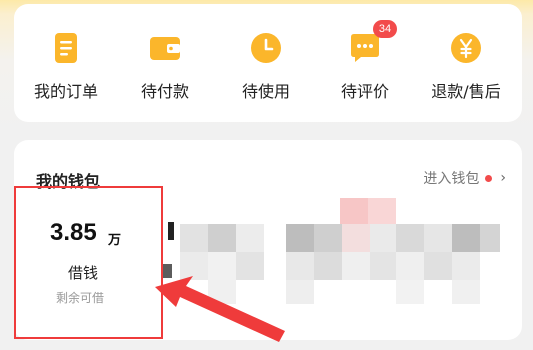 Image resolution: width=533 pixels, height=350 pixels. Describe the element at coordinates (65, 91) in the screenshot. I see `order-label: 我的订单` at that location.